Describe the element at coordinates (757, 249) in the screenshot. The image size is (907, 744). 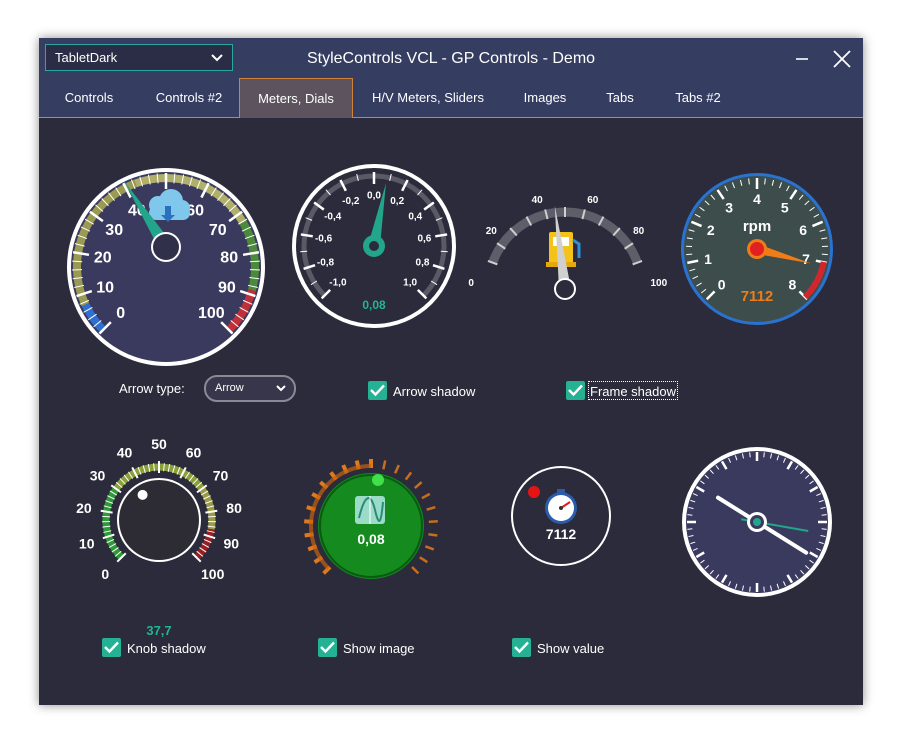
I see `rpm-meter: 01 23 4 56 78 rpm 7112` at that location.